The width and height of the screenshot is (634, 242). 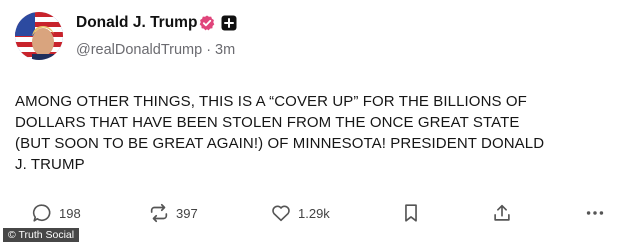 What do you see at coordinates (207, 23) in the screenshot?
I see `verified-badge-icon` at bounding box center [207, 23].